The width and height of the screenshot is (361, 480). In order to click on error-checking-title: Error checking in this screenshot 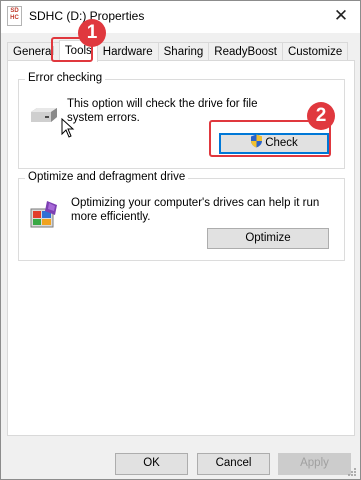, I will do `click(65, 78)`.